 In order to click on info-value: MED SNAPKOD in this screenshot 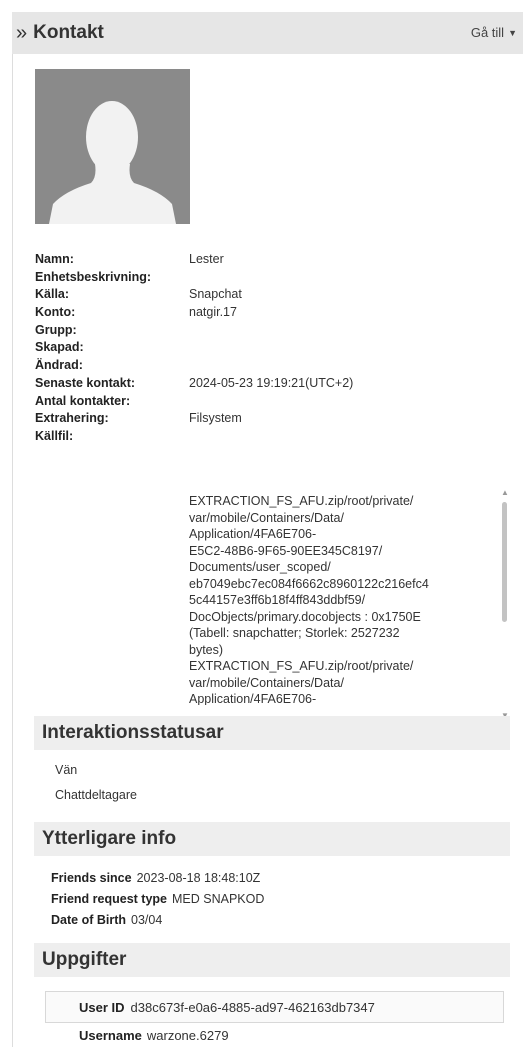, I will do `click(218, 899)`.